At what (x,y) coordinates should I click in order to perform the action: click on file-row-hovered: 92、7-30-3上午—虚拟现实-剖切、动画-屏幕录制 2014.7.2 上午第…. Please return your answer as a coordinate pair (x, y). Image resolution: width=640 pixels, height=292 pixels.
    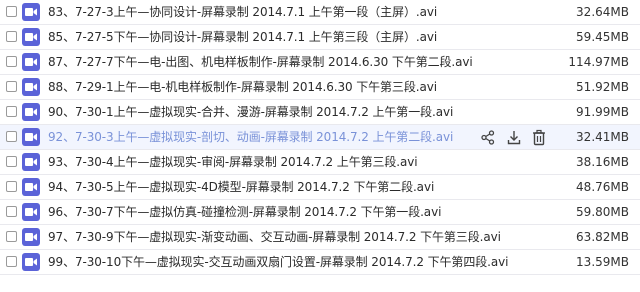
    Looking at the image, I should click on (320, 137).